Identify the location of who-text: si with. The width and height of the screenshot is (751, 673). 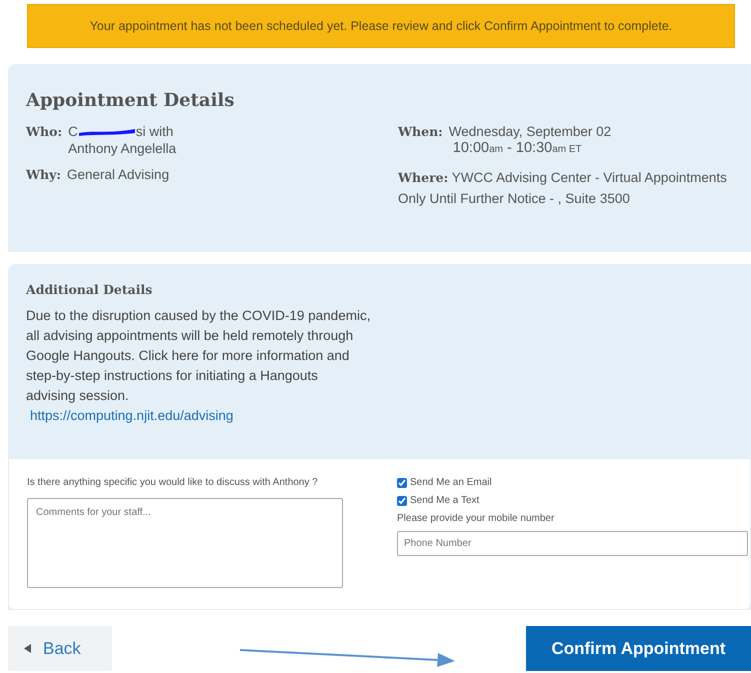
(155, 131).